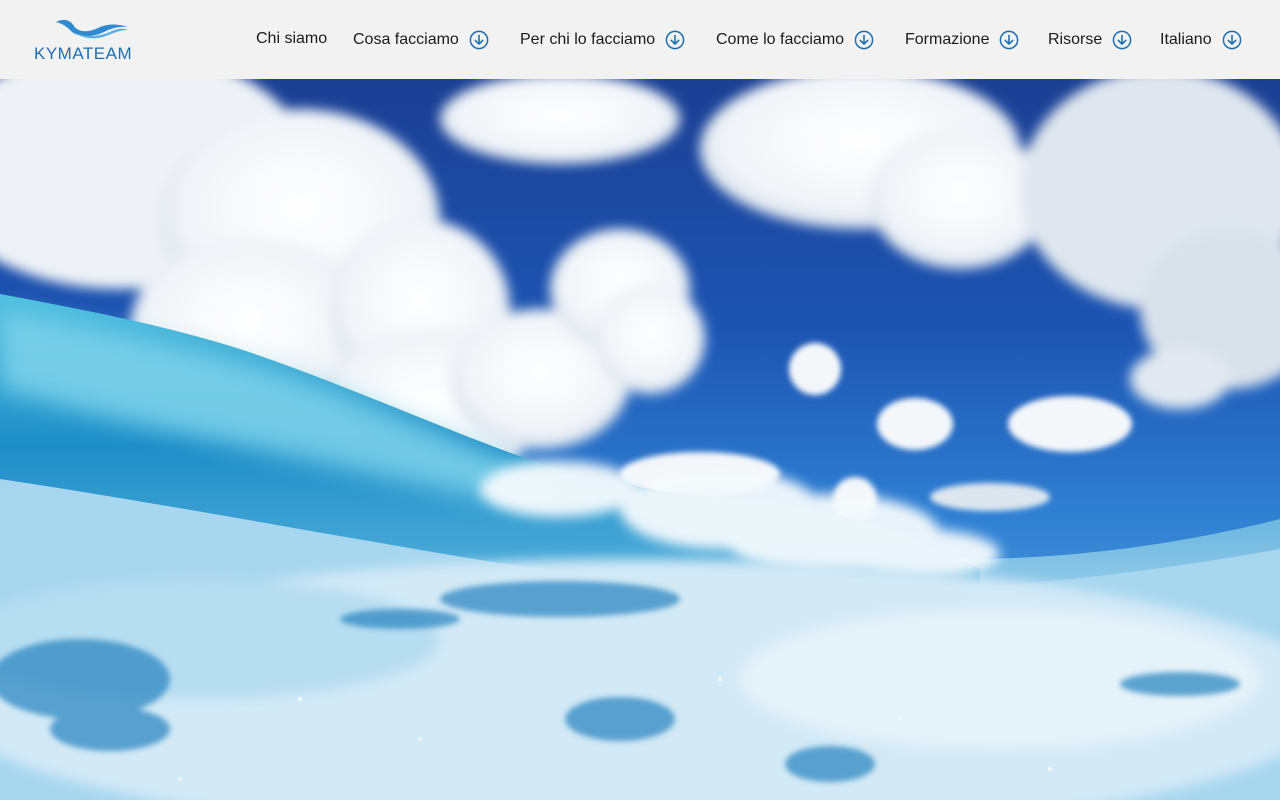 This screenshot has width=1280, height=800. What do you see at coordinates (588, 39) in the screenshot?
I see `nav-label: Per chi lo facciamo` at bounding box center [588, 39].